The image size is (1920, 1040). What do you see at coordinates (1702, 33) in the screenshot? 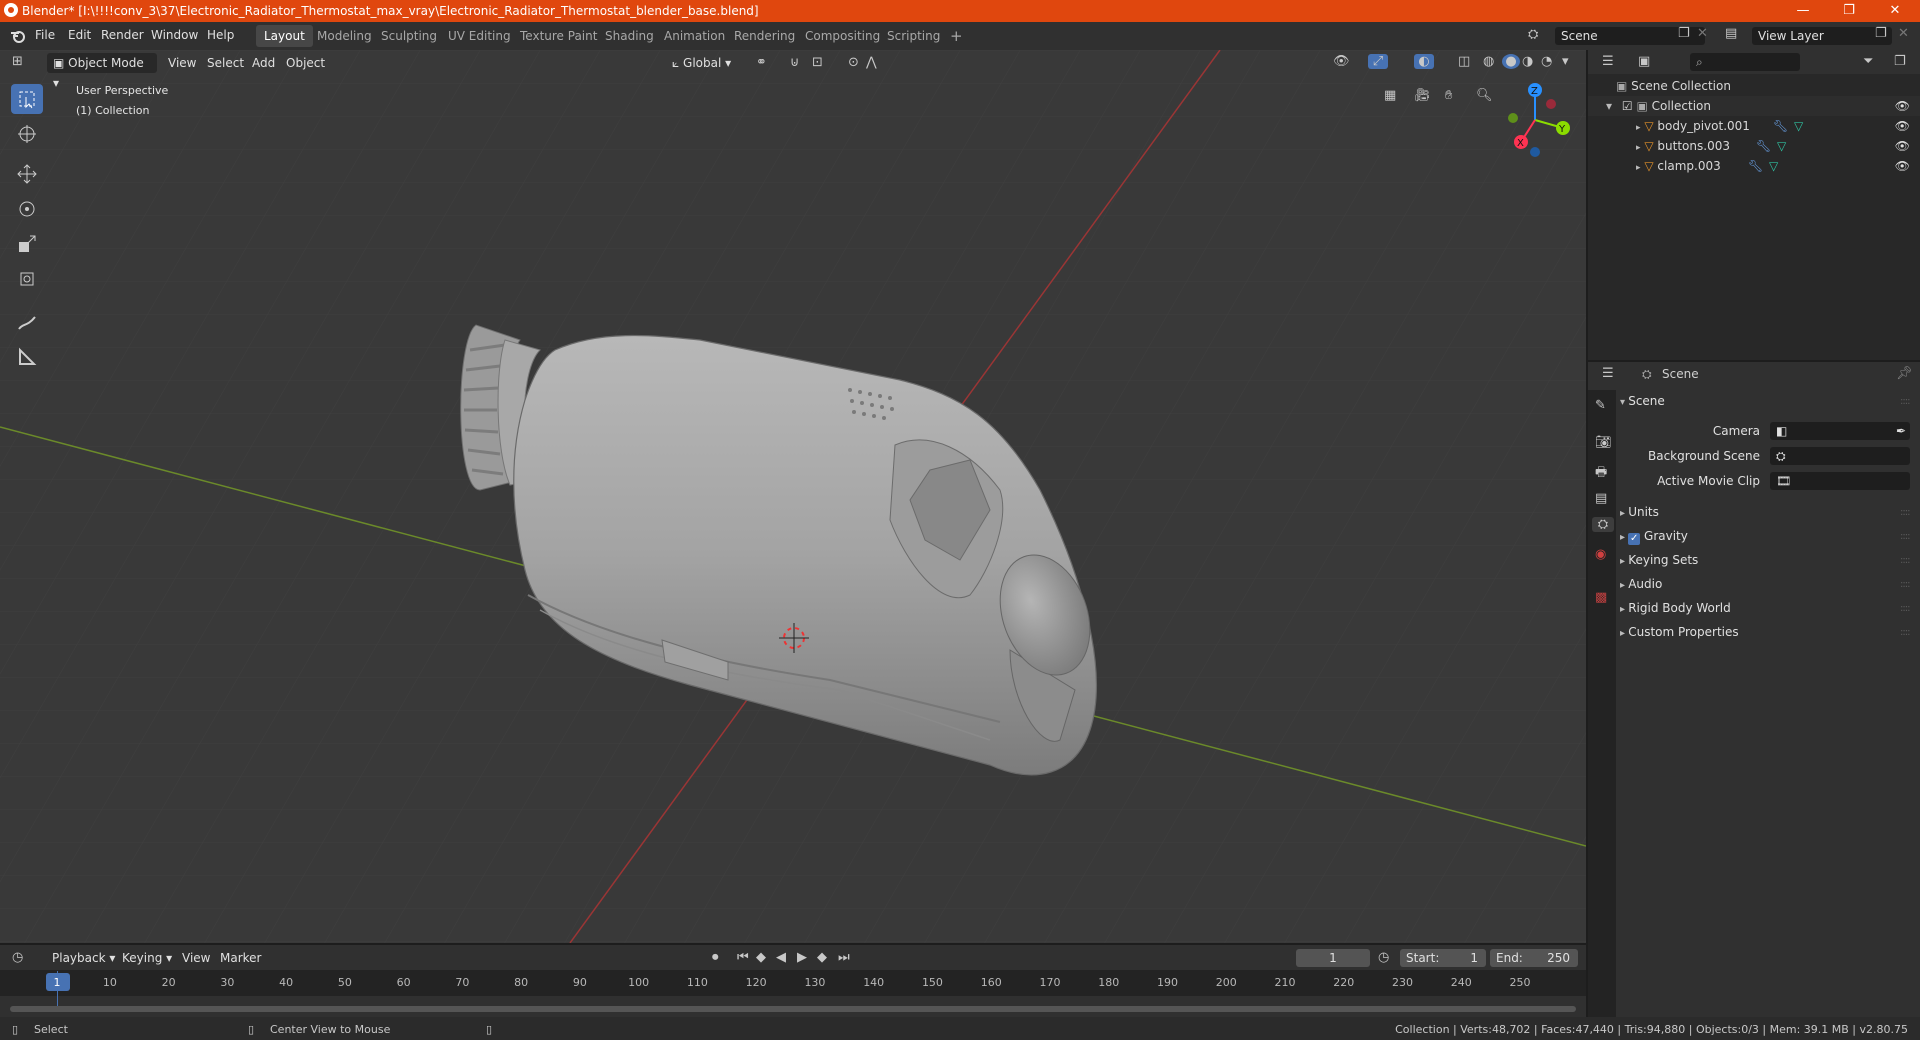
I see `unlink-scene-icon: ✕` at bounding box center [1702, 33].